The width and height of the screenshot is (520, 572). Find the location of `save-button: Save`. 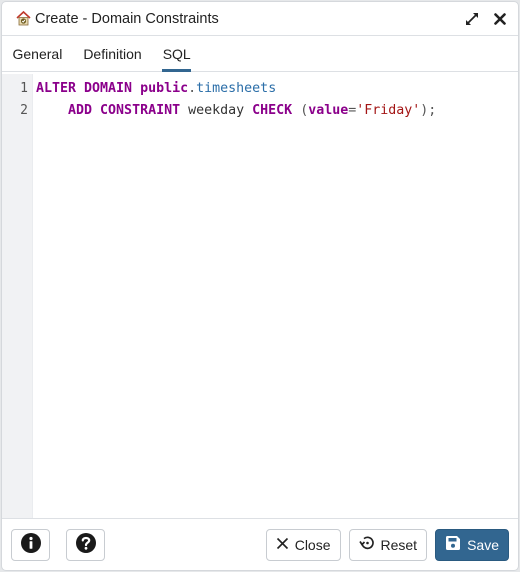

save-button: Save is located at coordinates (472, 544).